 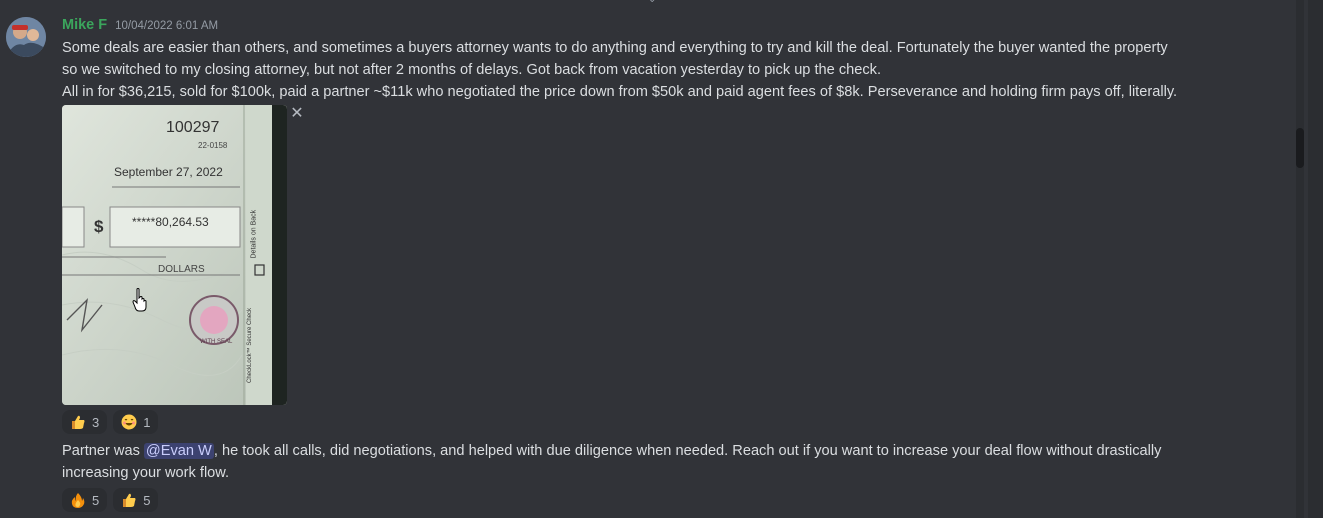 What do you see at coordinates (103, 451) in the screenshot?
I see `message2-prefix: Partner was` at bounding box center [103, 451].